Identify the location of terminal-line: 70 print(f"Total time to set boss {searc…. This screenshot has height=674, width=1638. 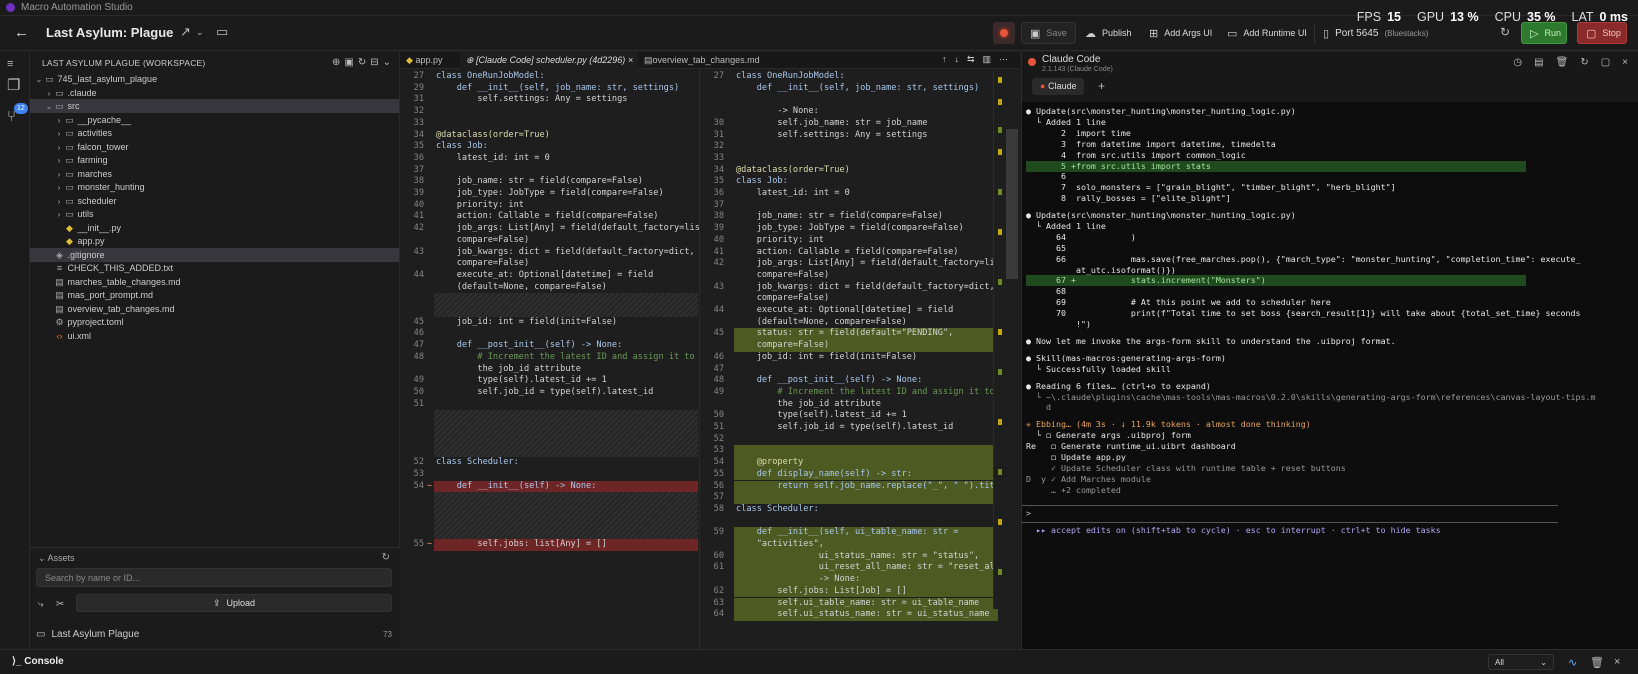
(1303, 313).